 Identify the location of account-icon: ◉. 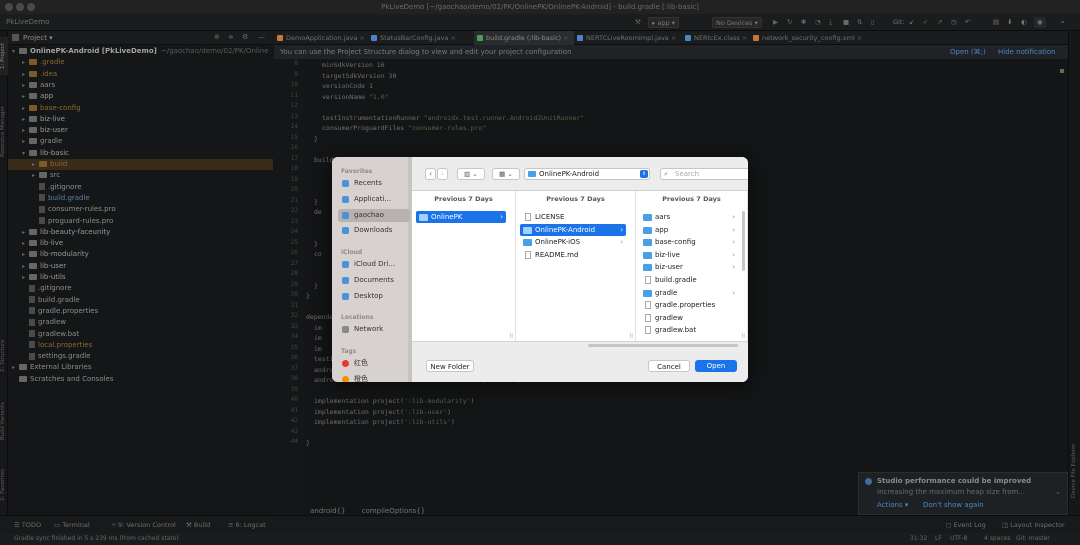
(1040, 22).